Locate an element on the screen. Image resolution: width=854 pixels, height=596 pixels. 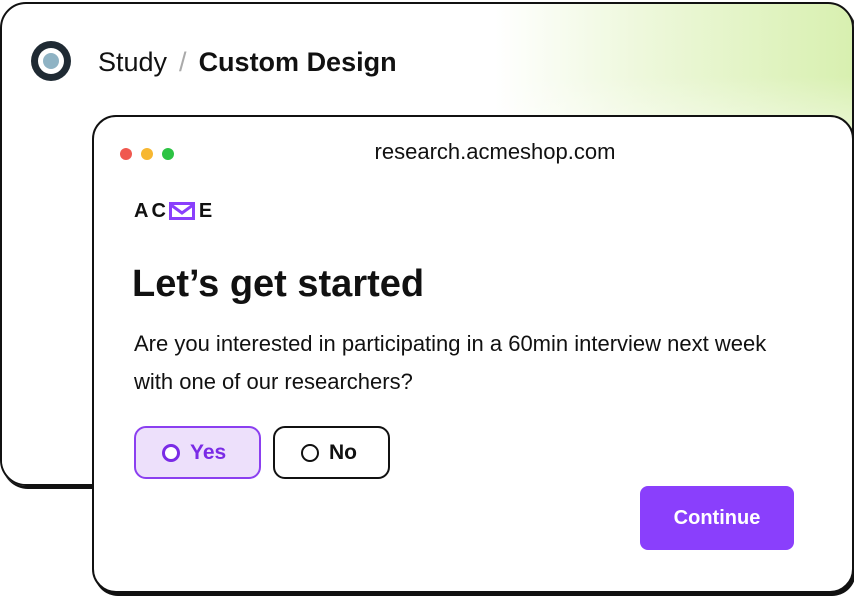
option-no-label: No is located at coordinates (343, 452).